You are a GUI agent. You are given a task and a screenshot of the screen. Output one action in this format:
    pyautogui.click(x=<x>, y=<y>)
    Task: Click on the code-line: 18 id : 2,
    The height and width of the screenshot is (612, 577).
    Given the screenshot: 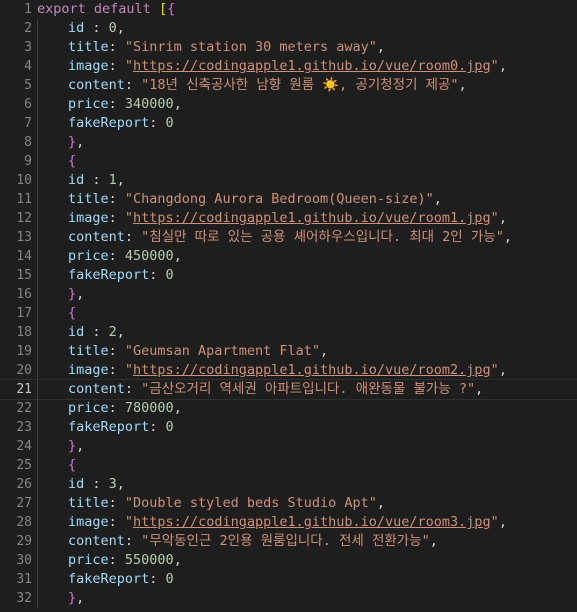 What is the action you would take?
    pyautogui.click(x=288, y=332)
    